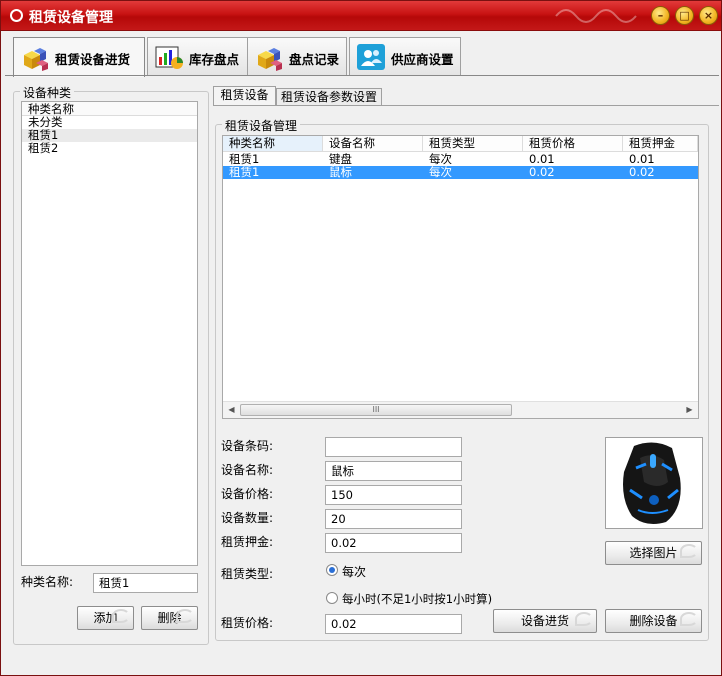  I want to click on users-icon, so click(371, 57).